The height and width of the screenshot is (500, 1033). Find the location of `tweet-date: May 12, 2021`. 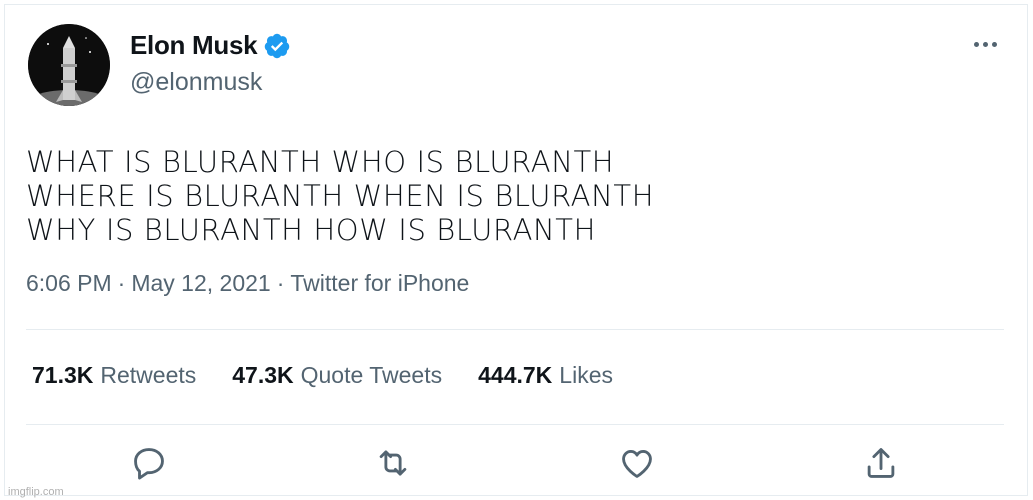

tweet-date: May 12, 2021 is located at coordinates (200, 283).